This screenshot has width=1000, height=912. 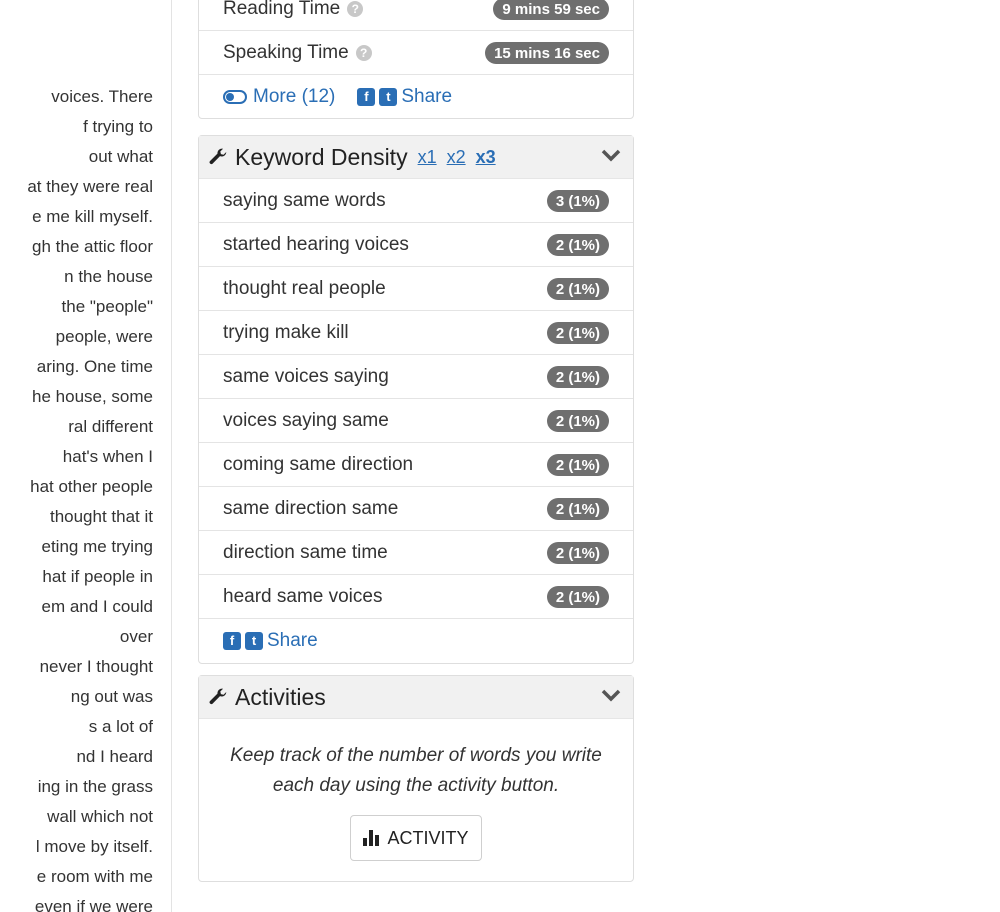 I want to click on keyword-row: same voices saying 2 (1%), so click(x=416, y=377).